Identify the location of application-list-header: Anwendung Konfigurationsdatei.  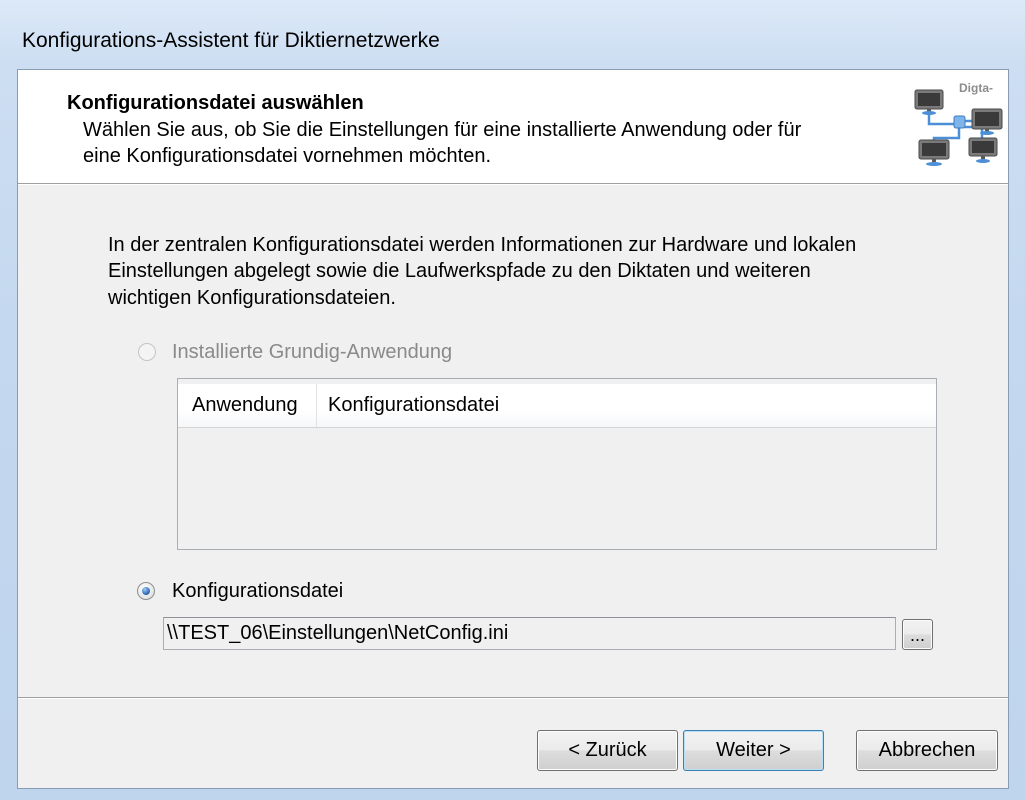
(557, 406).